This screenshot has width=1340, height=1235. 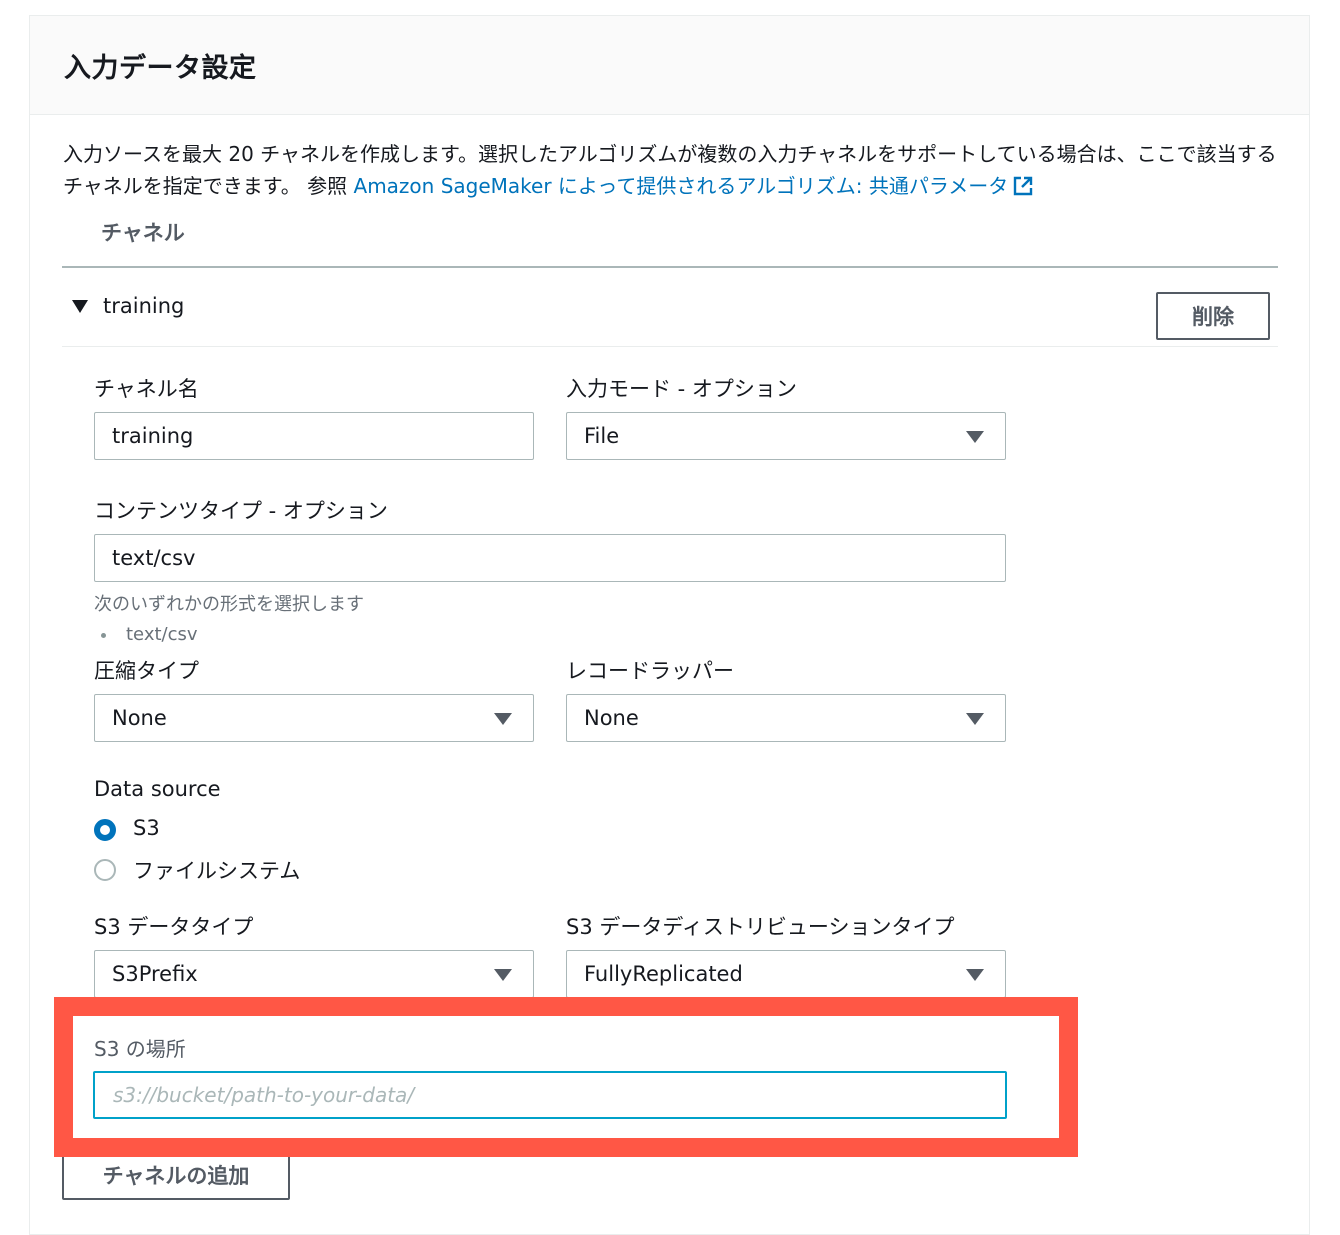 What do you see at coordinates (241, 511) in the screenshot?
I see `content-type-label: コンテンツタイプ - オプション` at bounding box center [241, 511].